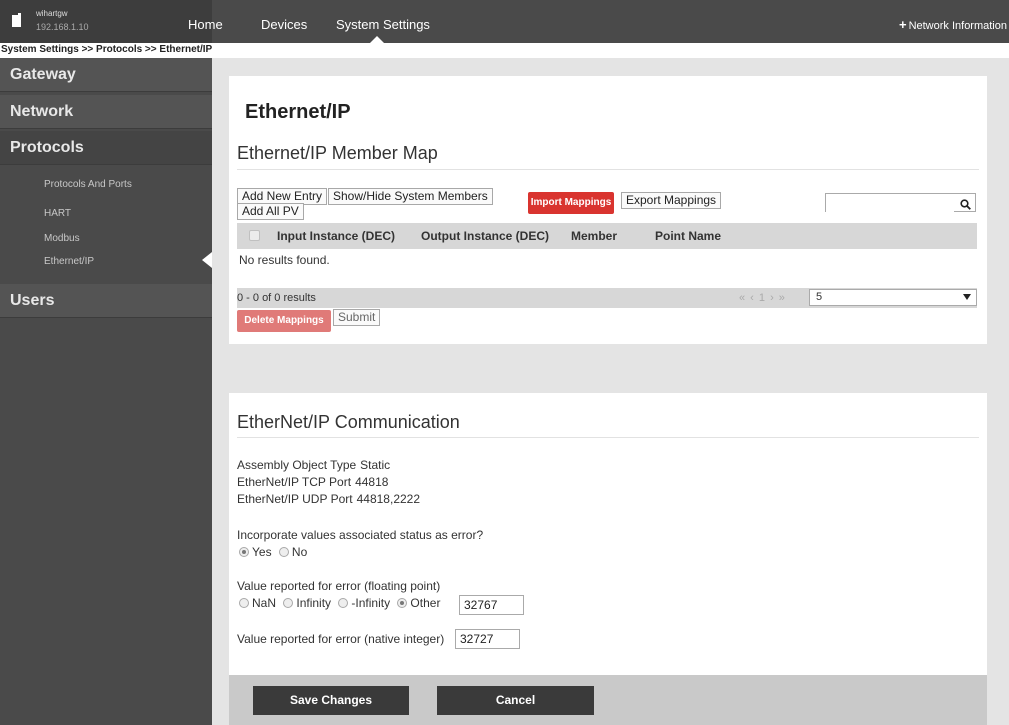 Image resolution: width=1009 pixels, height=725 pixels. I want to click on info-value: Static, so click(375, 465).